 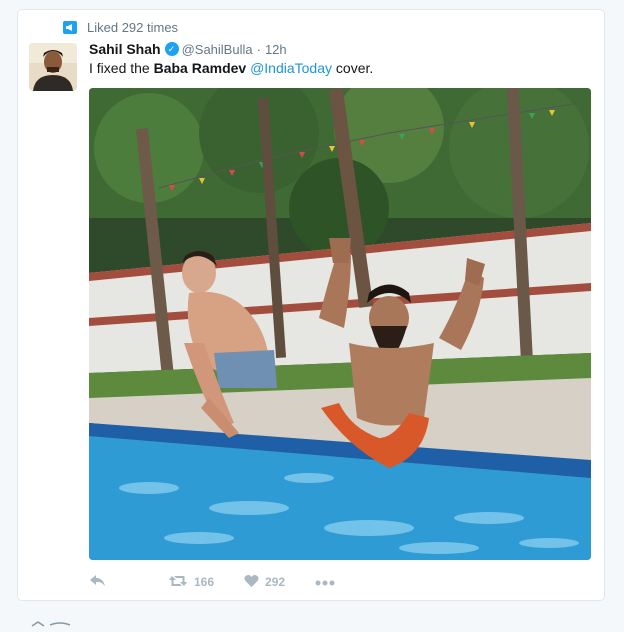 What do you see at coordinates (251, 582) in the screenshot?
I see `heart-icon` at bounding box center [251, 582].